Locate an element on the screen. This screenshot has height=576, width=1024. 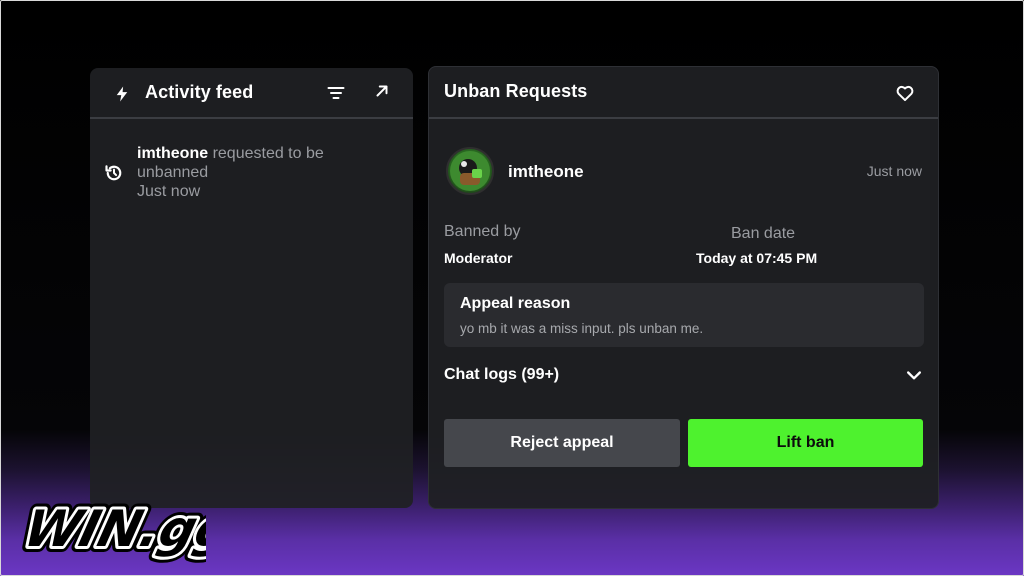
activity-feed-title: Activity feed is located at coordinates (199, 92).